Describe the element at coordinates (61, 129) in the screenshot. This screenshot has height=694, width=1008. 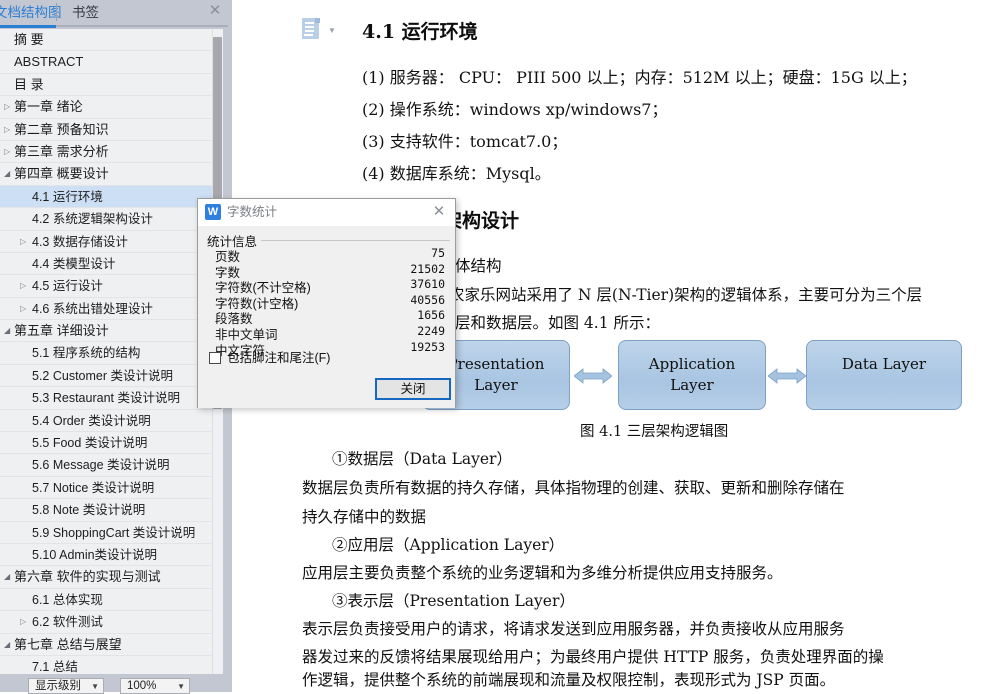
I see `nav-item-label: 第二章 预备知识` at that location.